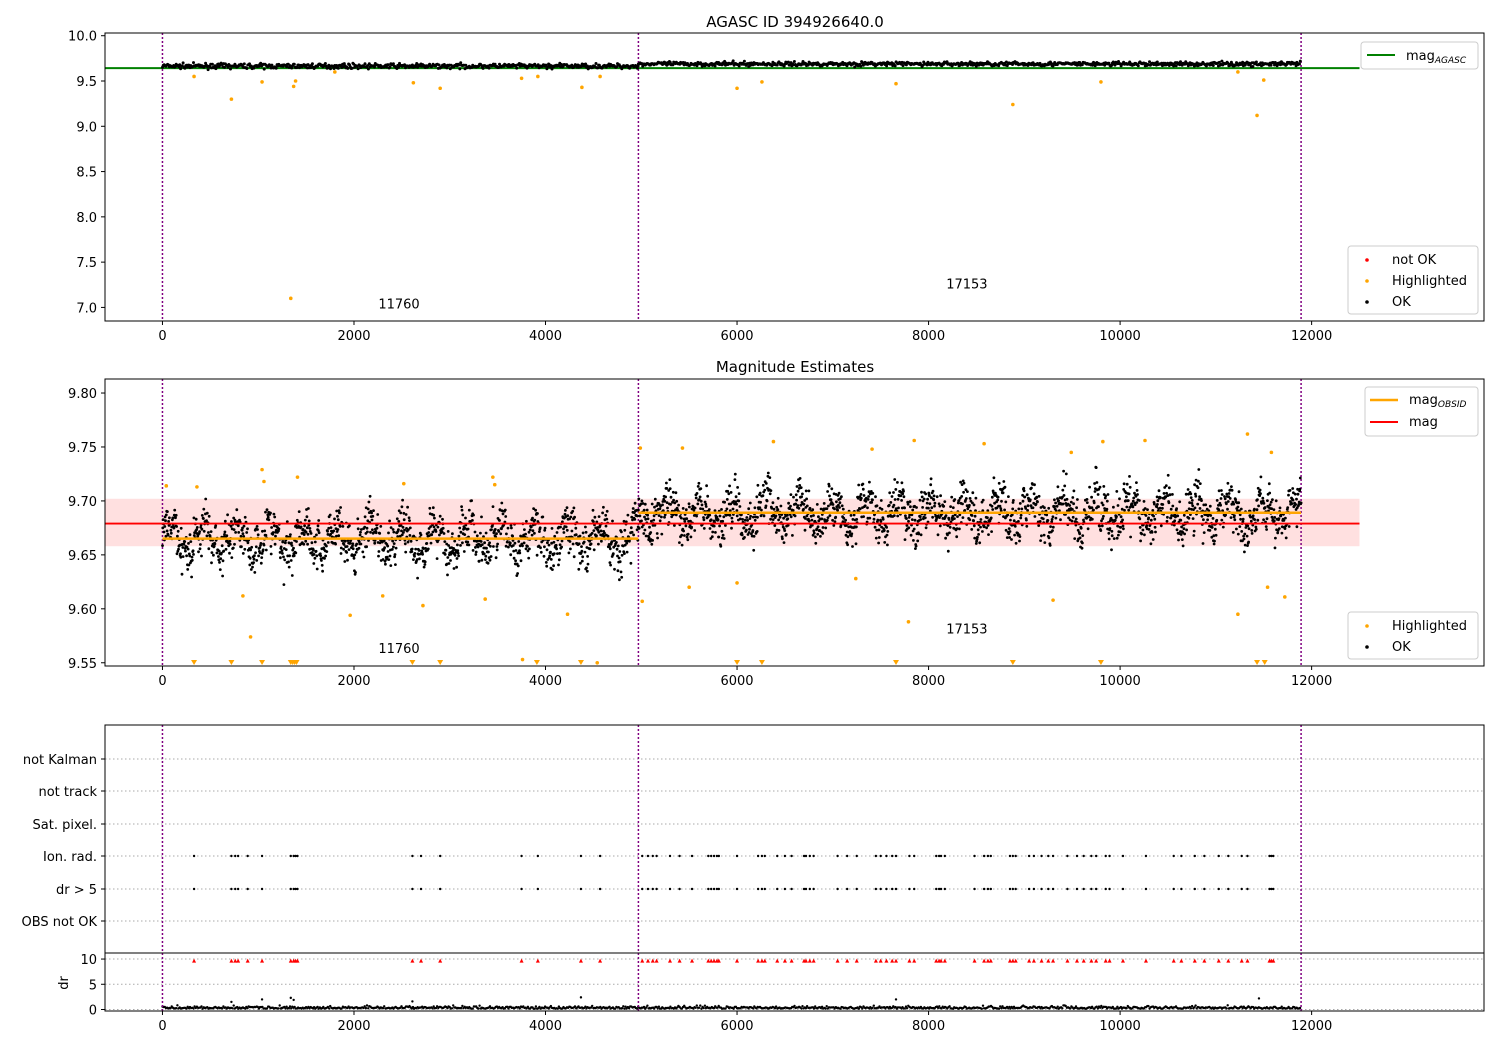  Describe the element at coordinates (1311, 336) in the screenshot. I see `x-tick-label: 12000` at that location.